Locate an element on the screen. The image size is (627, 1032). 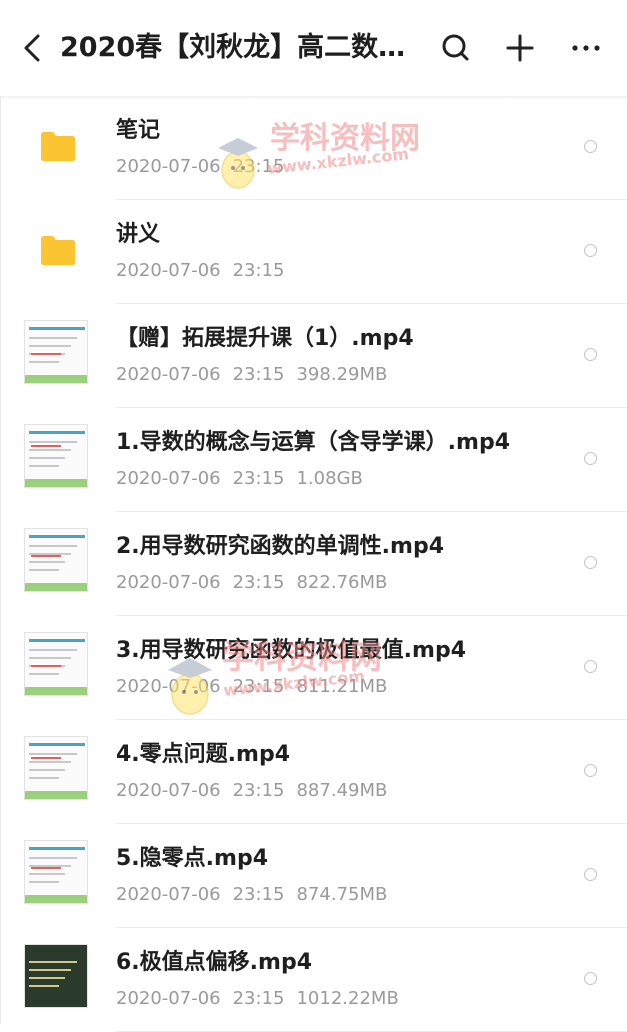
file-meta: 2020-07-06 23:15 874.75MB is located at coordinates (257, 895).